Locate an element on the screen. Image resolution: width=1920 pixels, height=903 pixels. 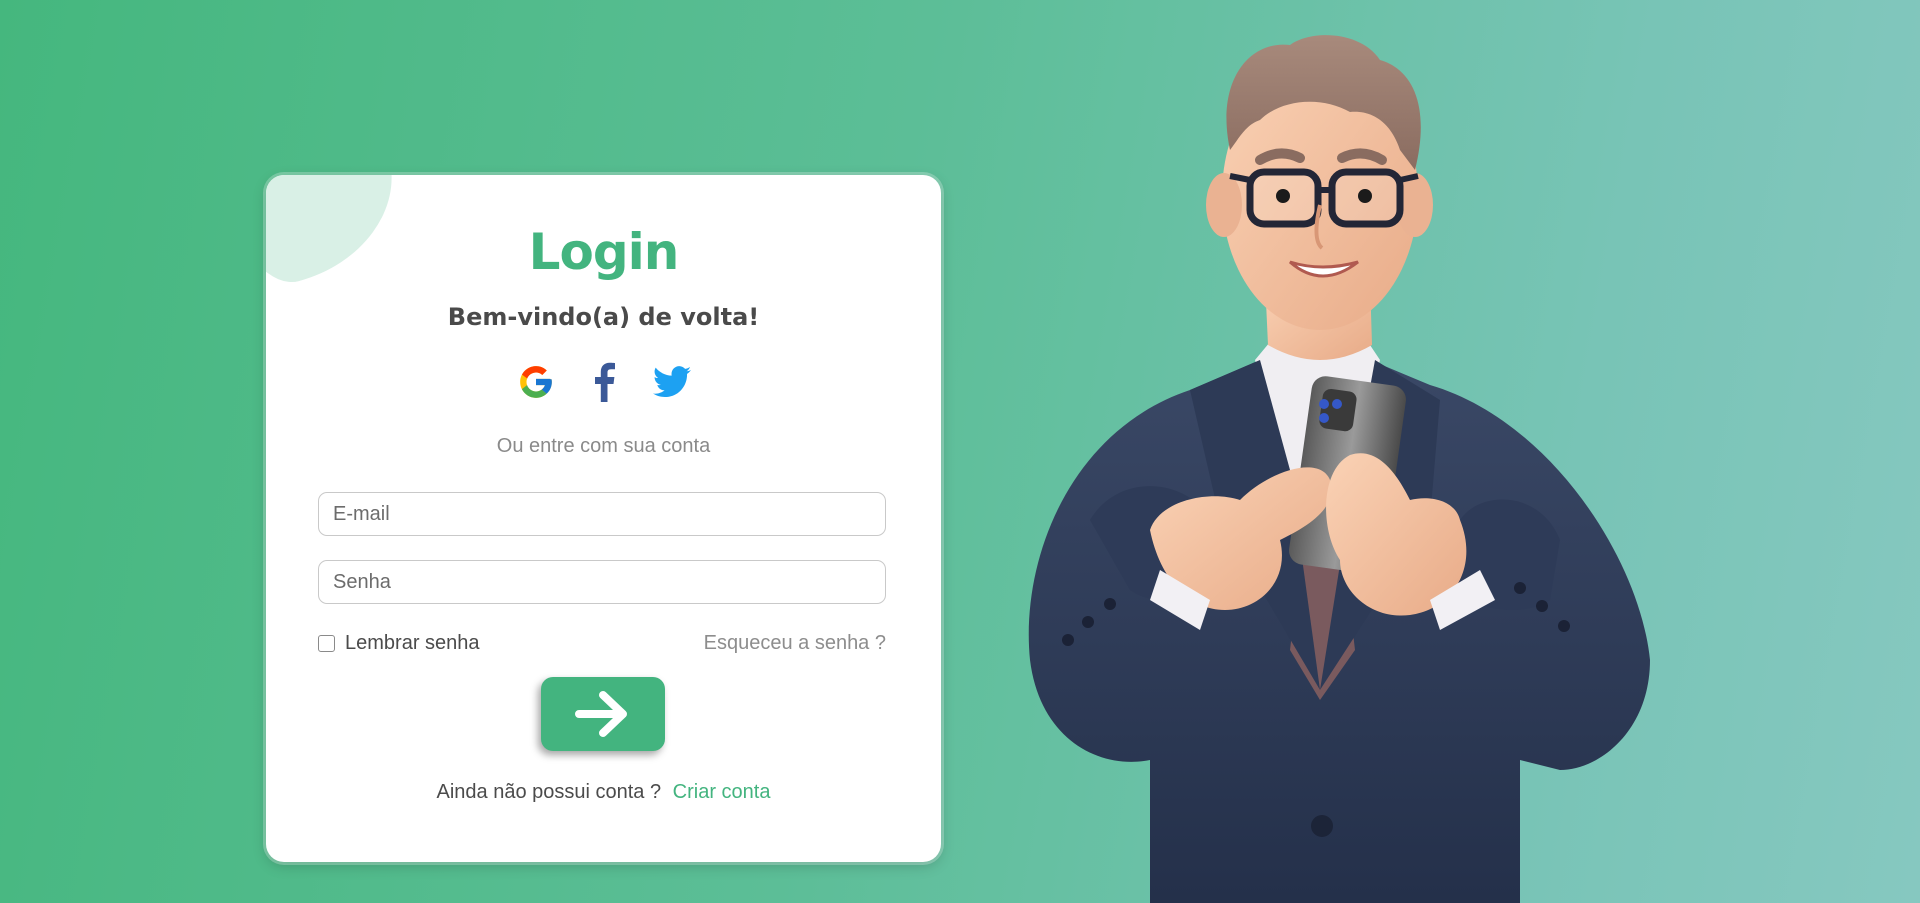
login-submit-button is located at coordinates (603, 714).